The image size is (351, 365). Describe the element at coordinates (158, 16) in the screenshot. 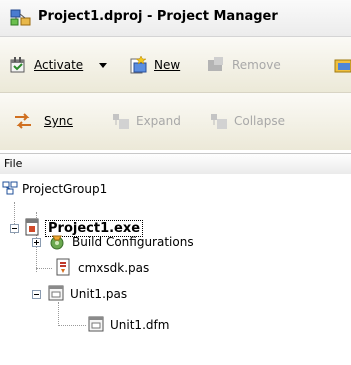

I see `window-title: Project1.dproj - Project Manager` at that location.